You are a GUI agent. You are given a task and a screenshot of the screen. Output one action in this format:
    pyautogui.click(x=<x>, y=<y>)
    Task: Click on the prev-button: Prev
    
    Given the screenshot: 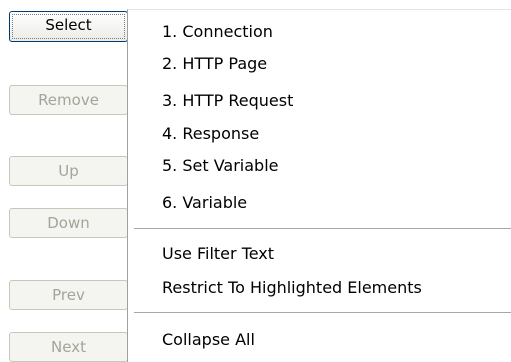 What is the action you would take?
    pyautogui.click(x=68, y=295)
    